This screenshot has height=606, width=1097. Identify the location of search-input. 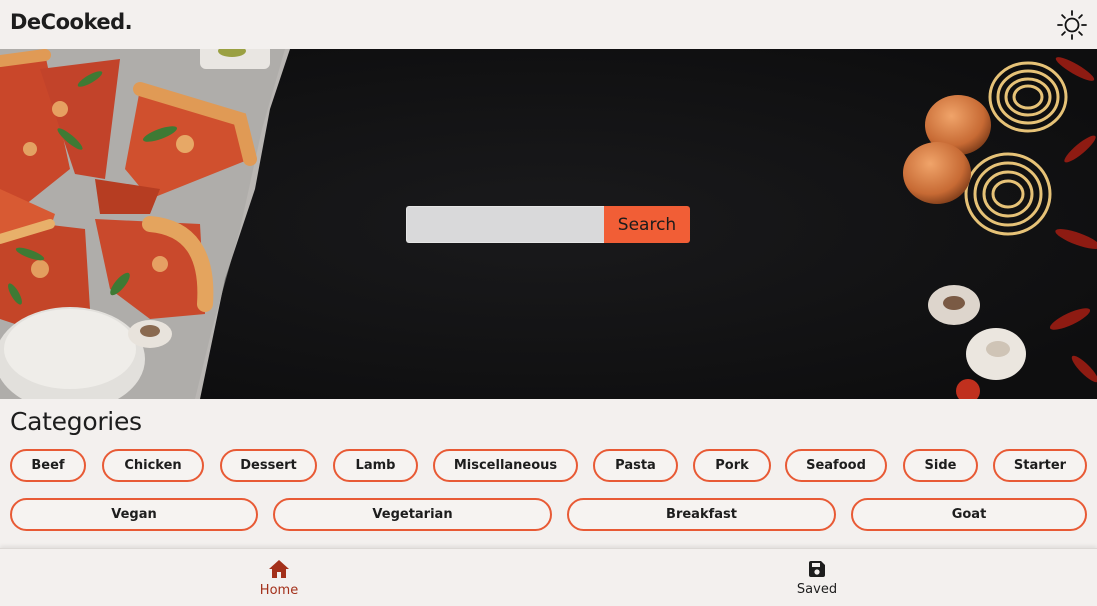
(505, 224).